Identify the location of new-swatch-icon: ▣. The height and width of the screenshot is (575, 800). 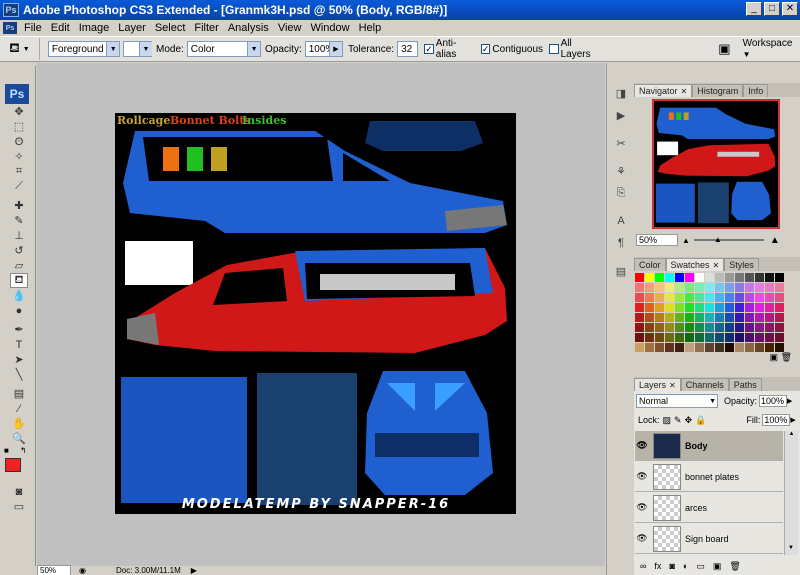
(773, 357).